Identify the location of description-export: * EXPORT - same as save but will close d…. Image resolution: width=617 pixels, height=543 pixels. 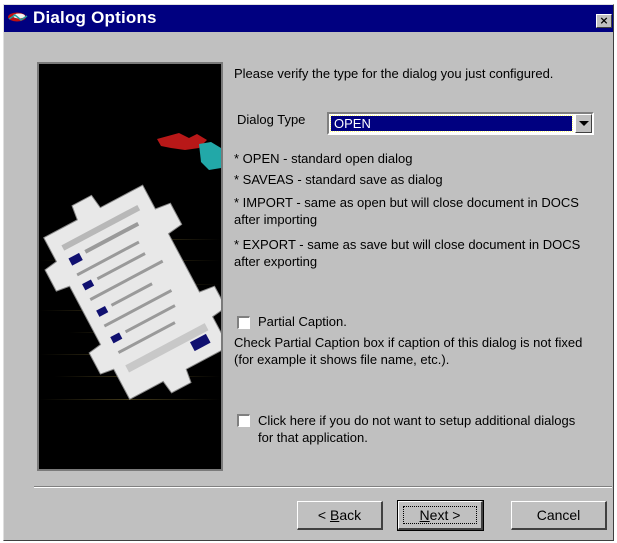
(407, 253).